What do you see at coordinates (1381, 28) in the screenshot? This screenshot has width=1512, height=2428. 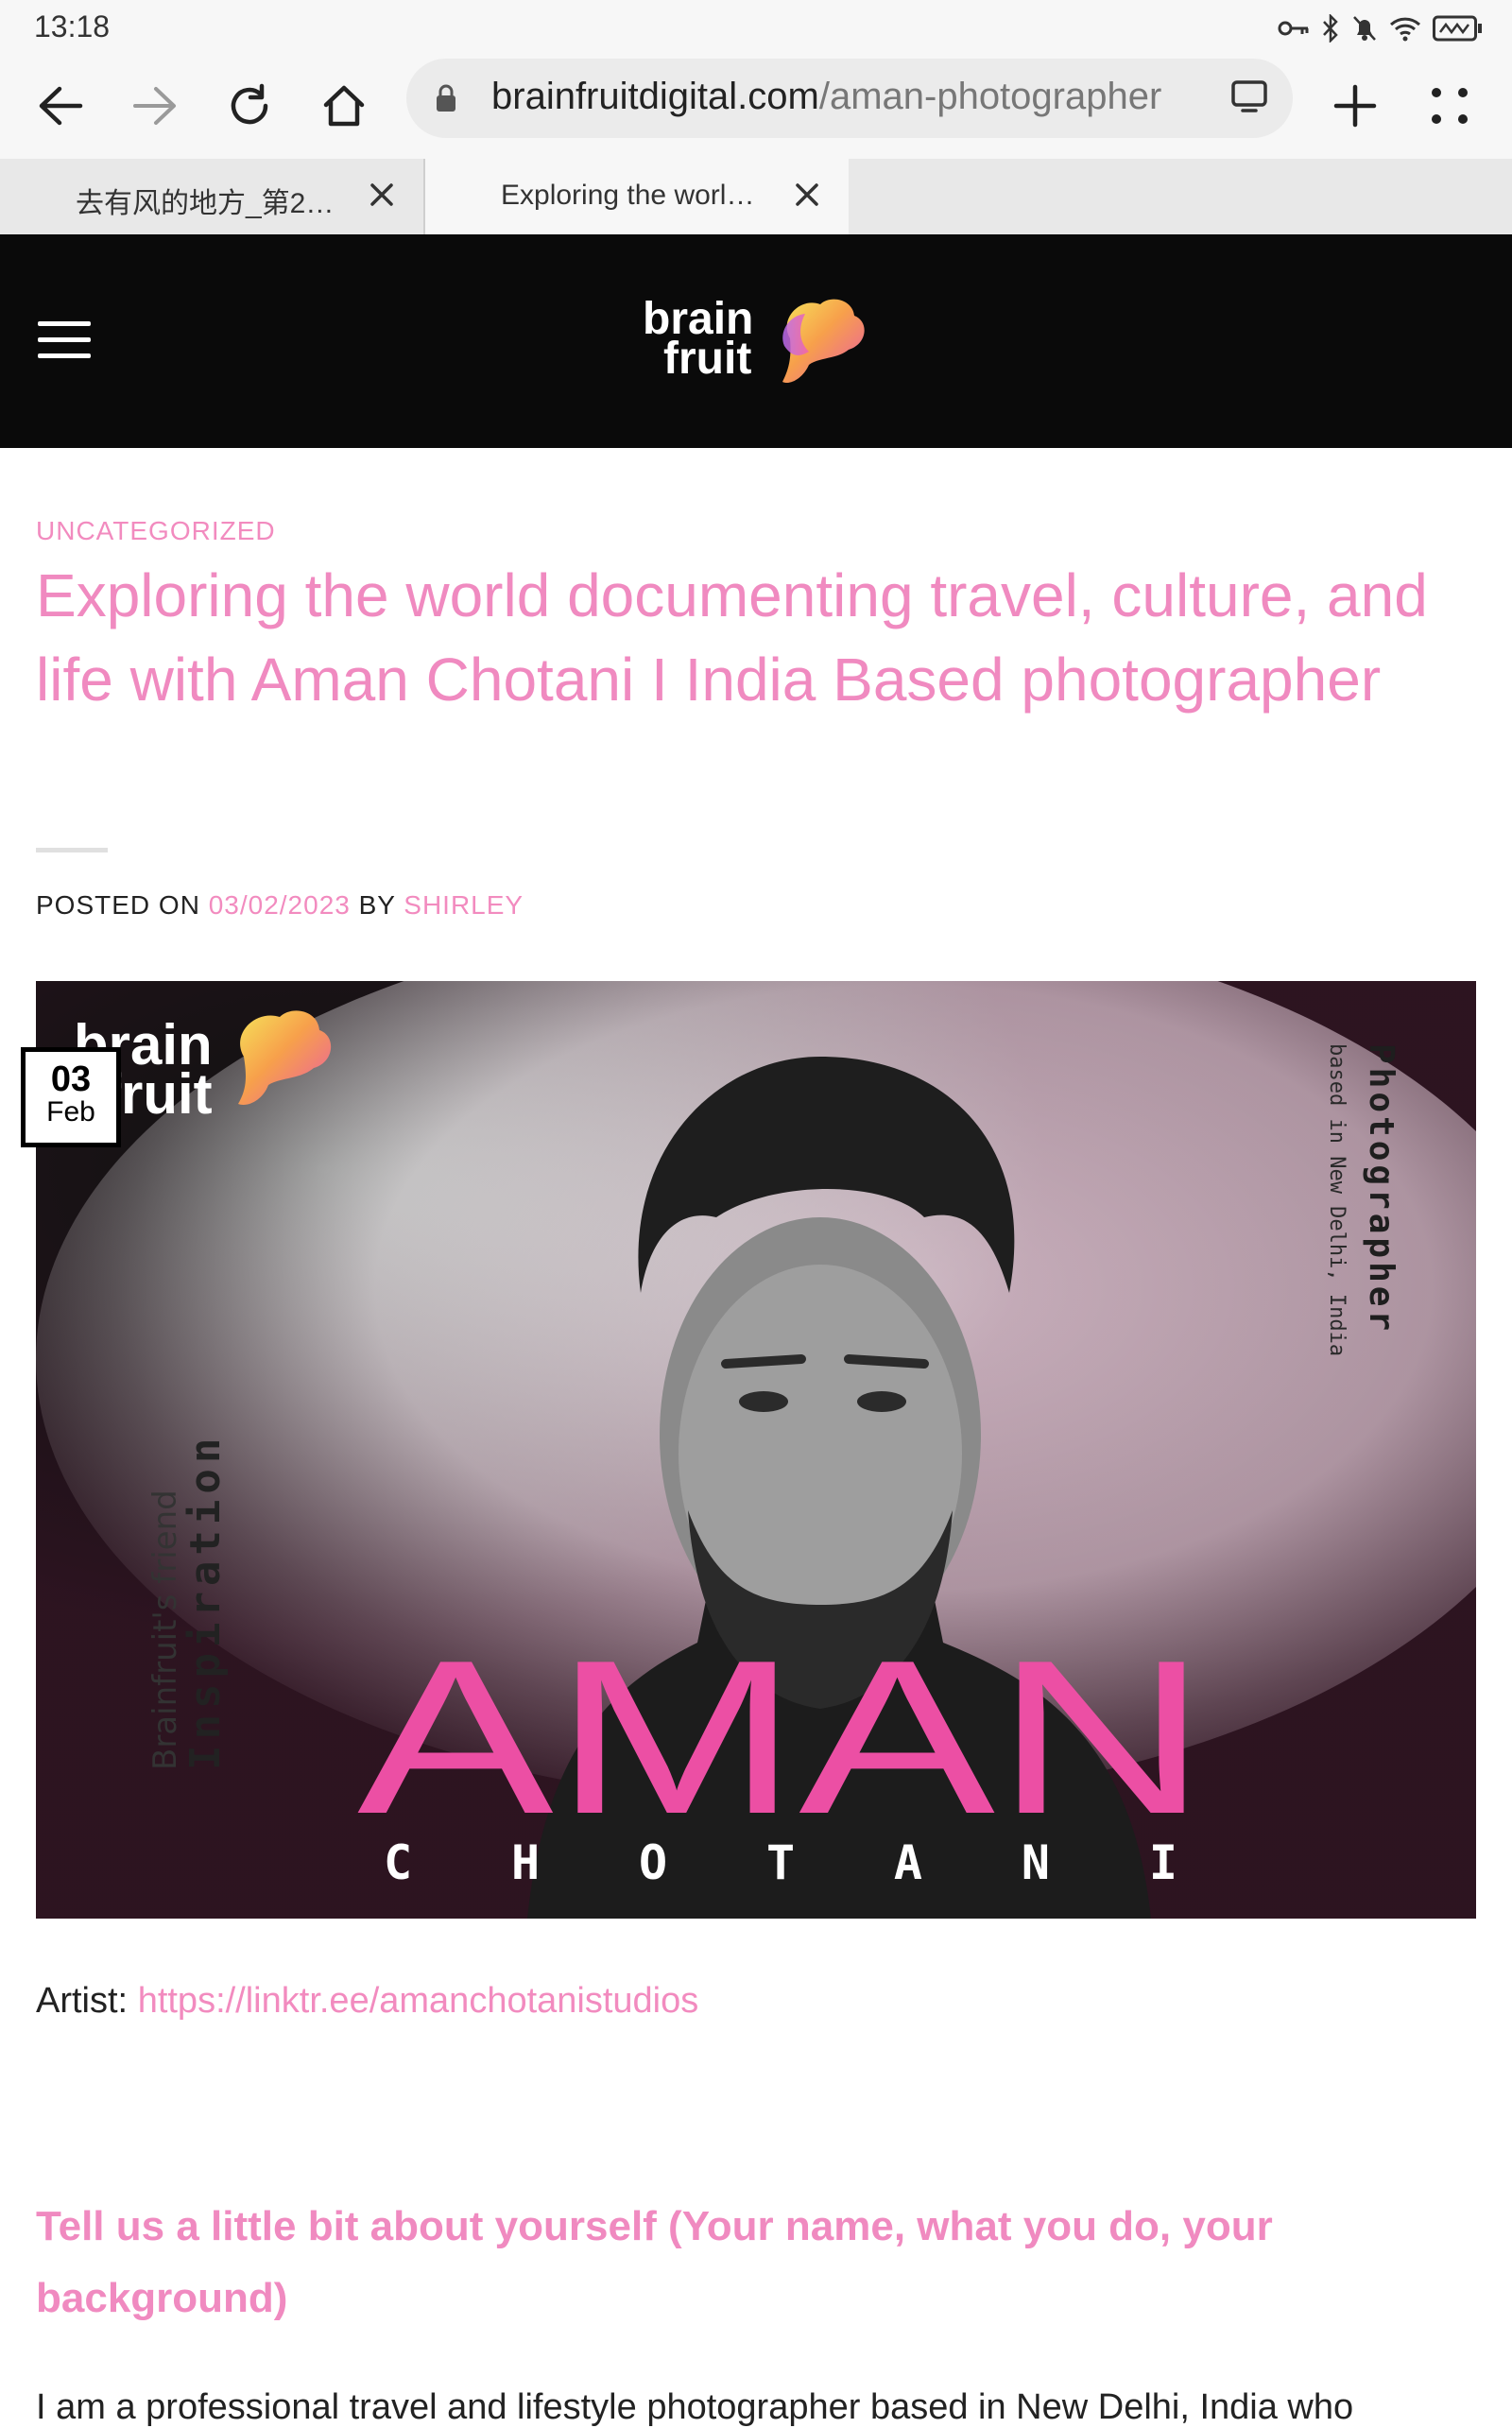 I see `status-icons` at bounding box center [1381, 28].